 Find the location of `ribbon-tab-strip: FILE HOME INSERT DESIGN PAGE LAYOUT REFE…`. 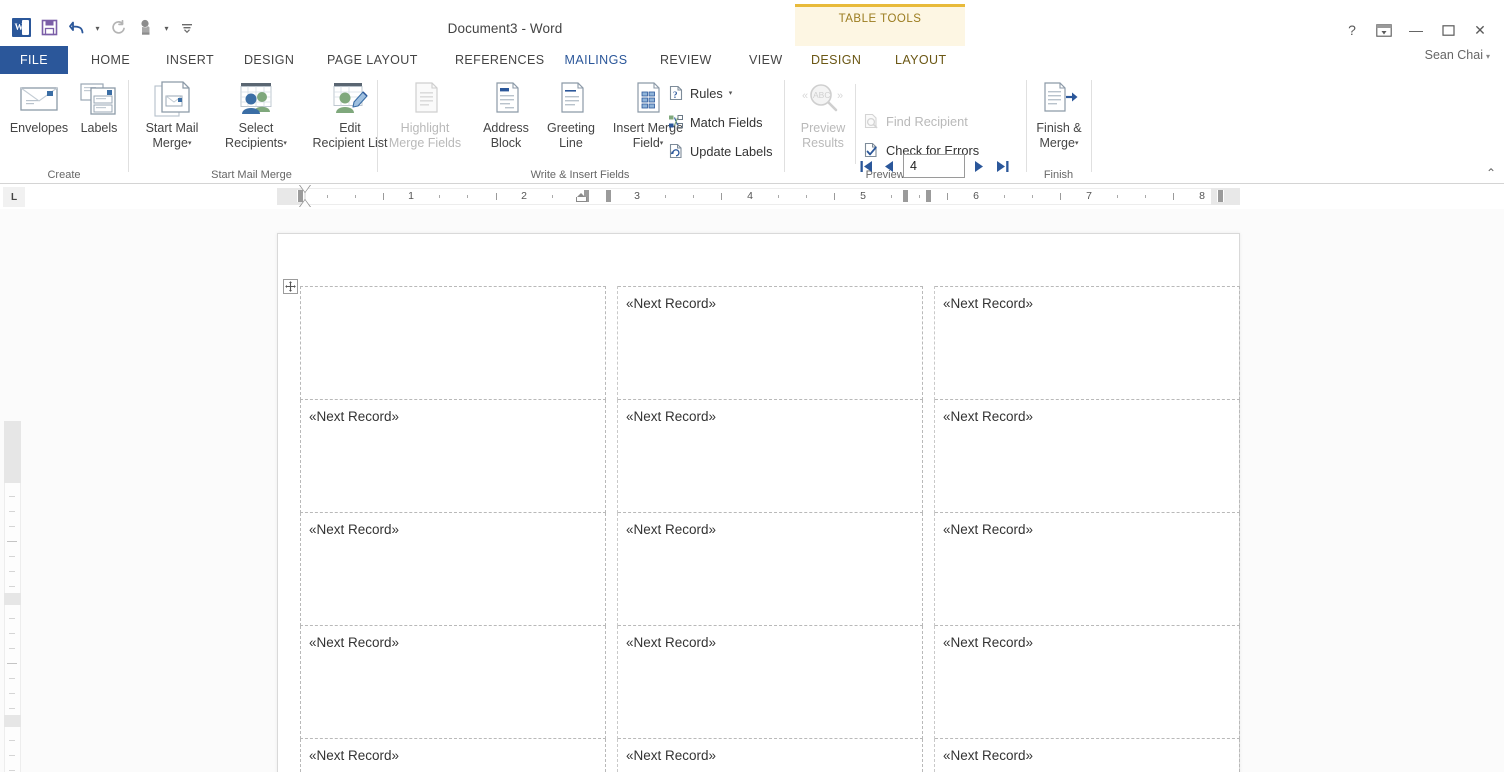

ribbon-tab-strip: FILE HOME INSERT DESIGN PAGE LAYOUT REFE… is located at coordinates (752, 60).